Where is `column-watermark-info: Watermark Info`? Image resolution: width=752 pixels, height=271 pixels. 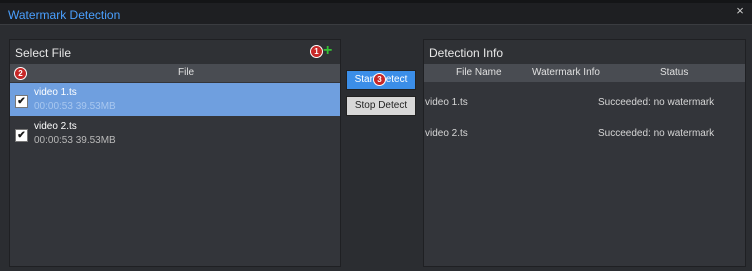
column-watermark-info: Watermark Info is located at coordinates (566, 72).